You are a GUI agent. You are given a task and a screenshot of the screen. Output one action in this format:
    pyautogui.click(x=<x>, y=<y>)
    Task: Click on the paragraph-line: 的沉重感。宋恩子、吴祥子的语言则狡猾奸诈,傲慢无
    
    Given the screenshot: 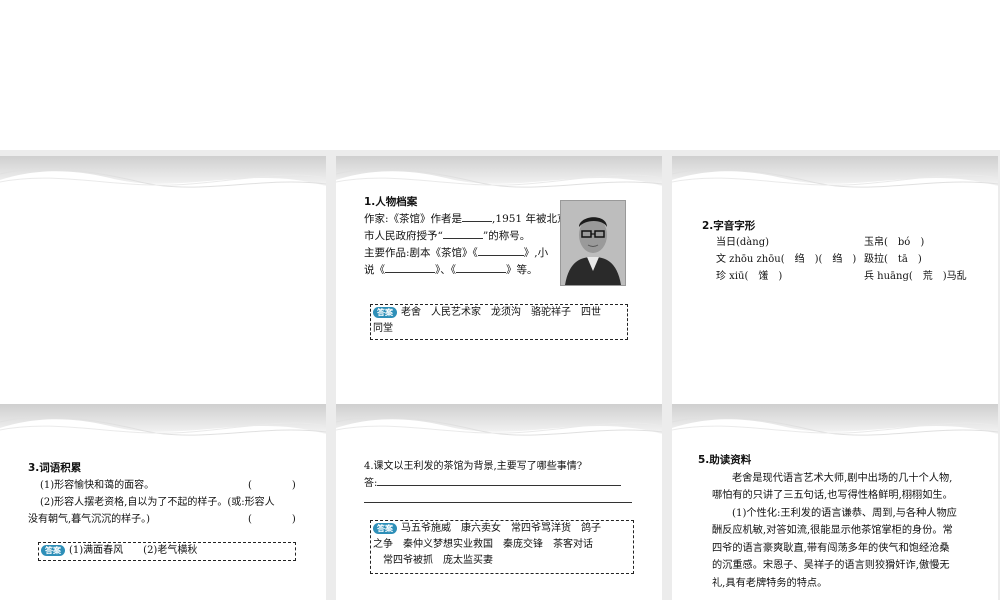 What is the action you would take?
    pyautogui.click(x=831, y=565)
    